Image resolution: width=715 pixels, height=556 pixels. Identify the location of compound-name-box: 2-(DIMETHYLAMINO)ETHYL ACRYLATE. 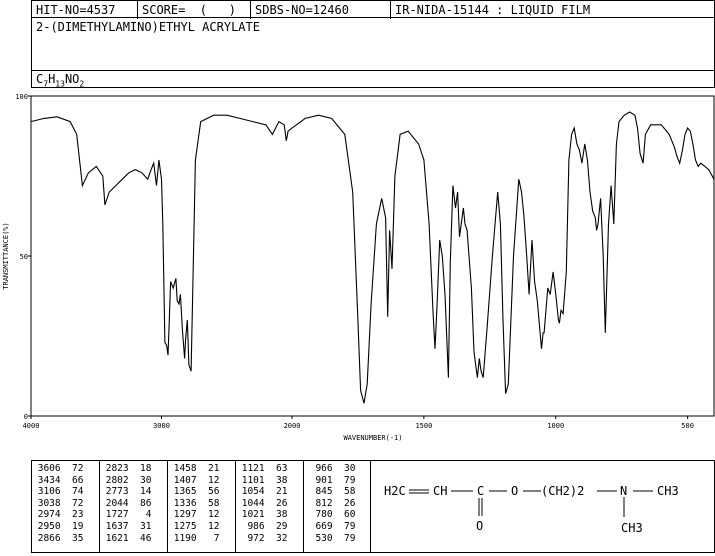
(373, 44).